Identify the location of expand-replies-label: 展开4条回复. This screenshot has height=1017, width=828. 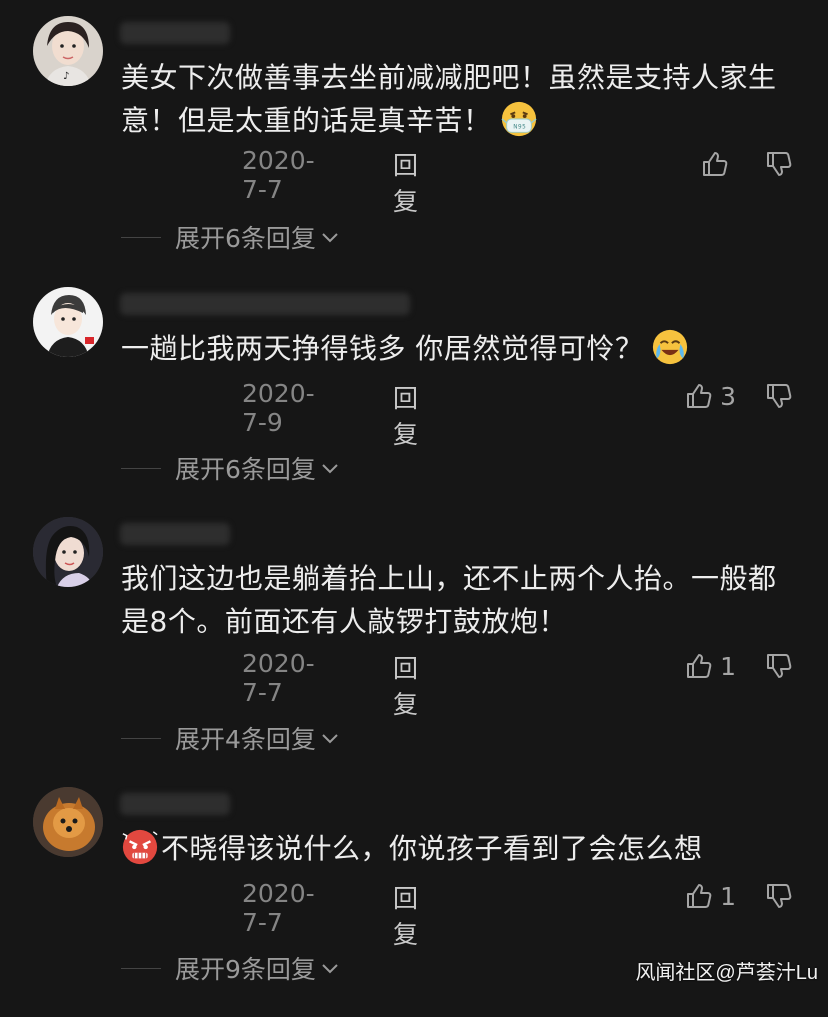
(245, 739).